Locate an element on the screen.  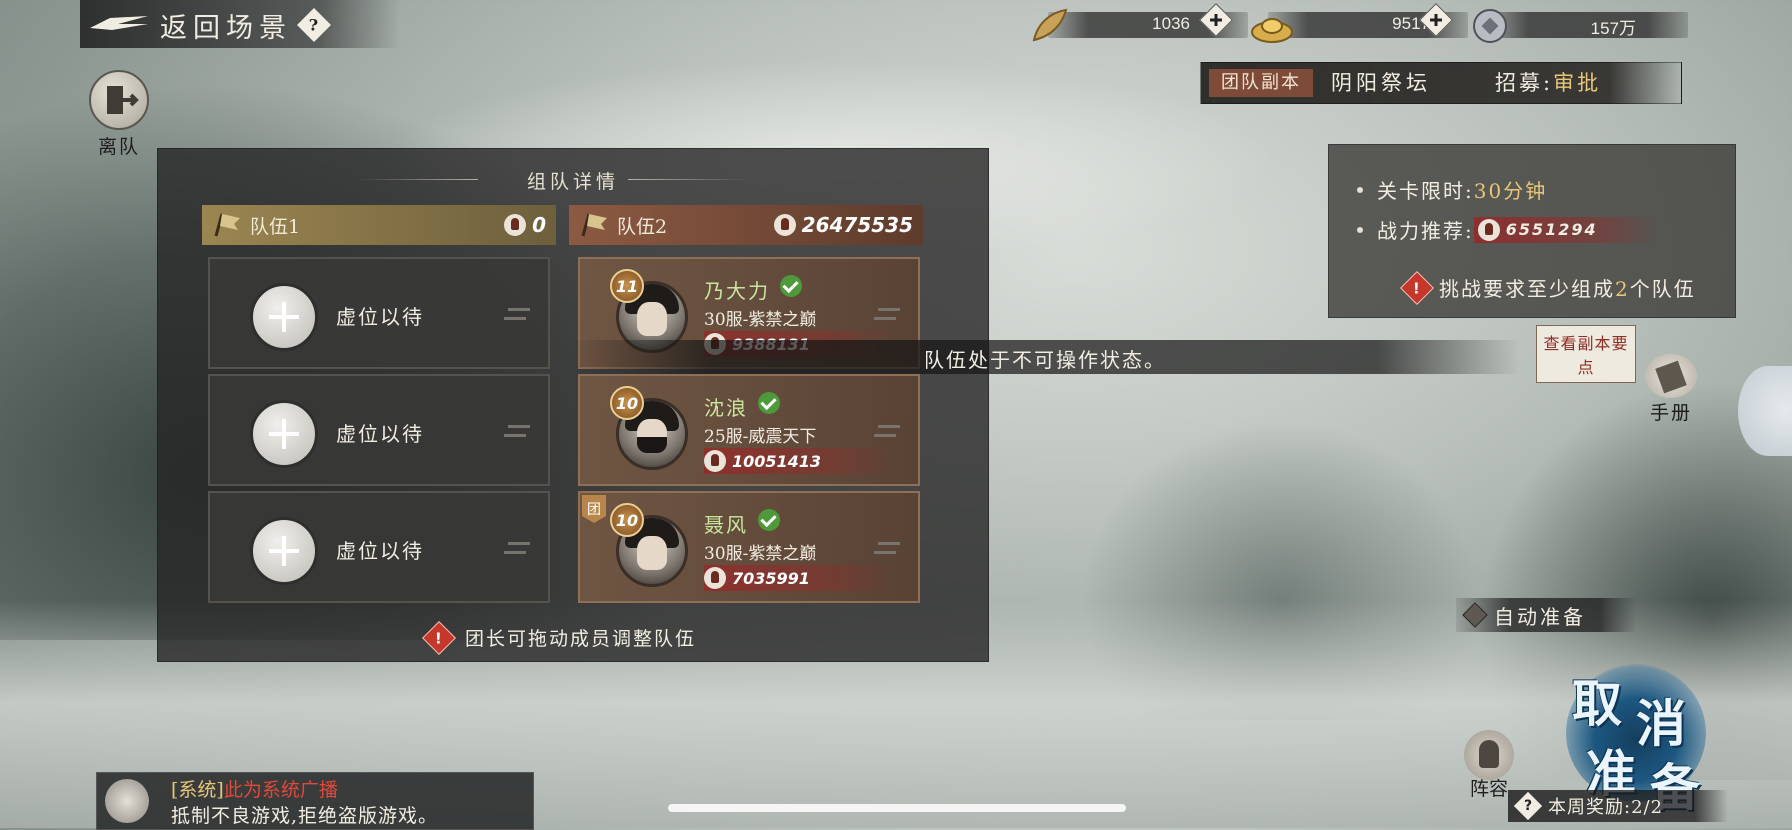
background-mountain-center is located at coordinates (1280, 570).